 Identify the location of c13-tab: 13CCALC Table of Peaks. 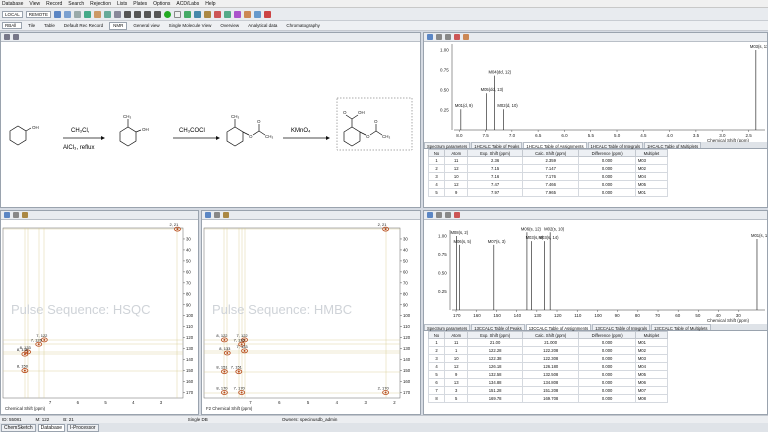
(498, 327).